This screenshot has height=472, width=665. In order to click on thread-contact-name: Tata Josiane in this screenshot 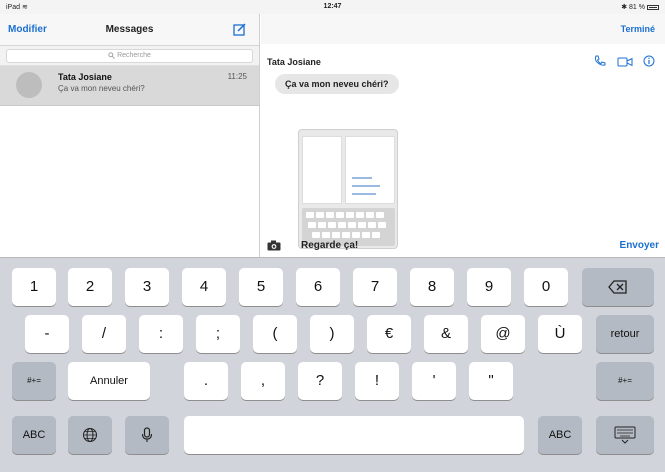, I will do `click(294, 62)`.